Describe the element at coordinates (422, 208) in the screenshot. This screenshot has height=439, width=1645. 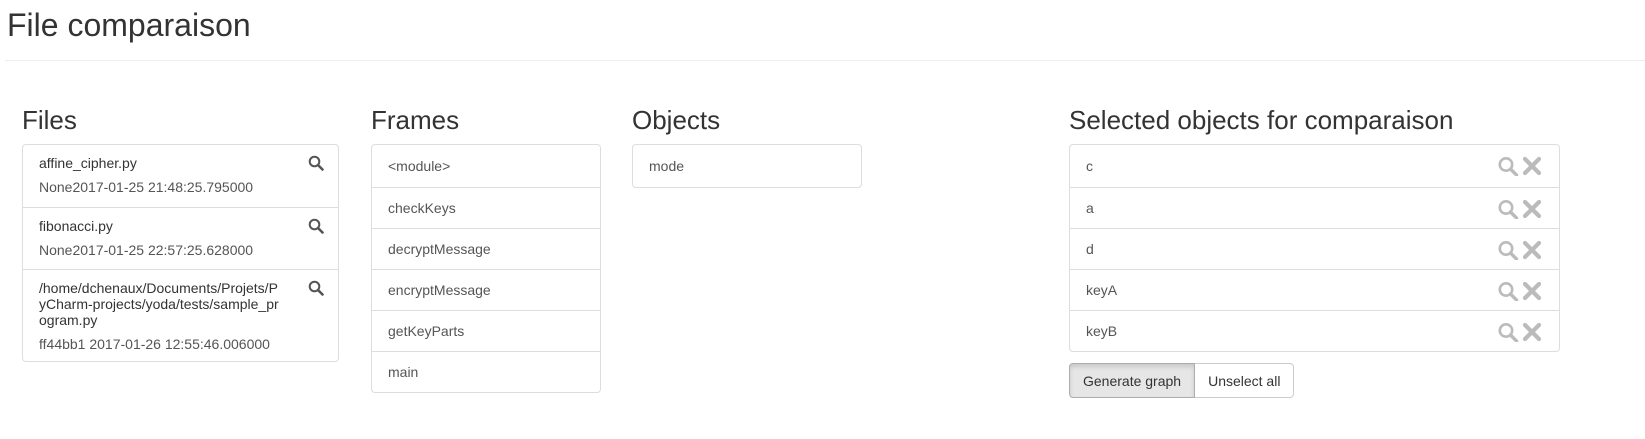
I see `frame-label: checkKeys` at that location.